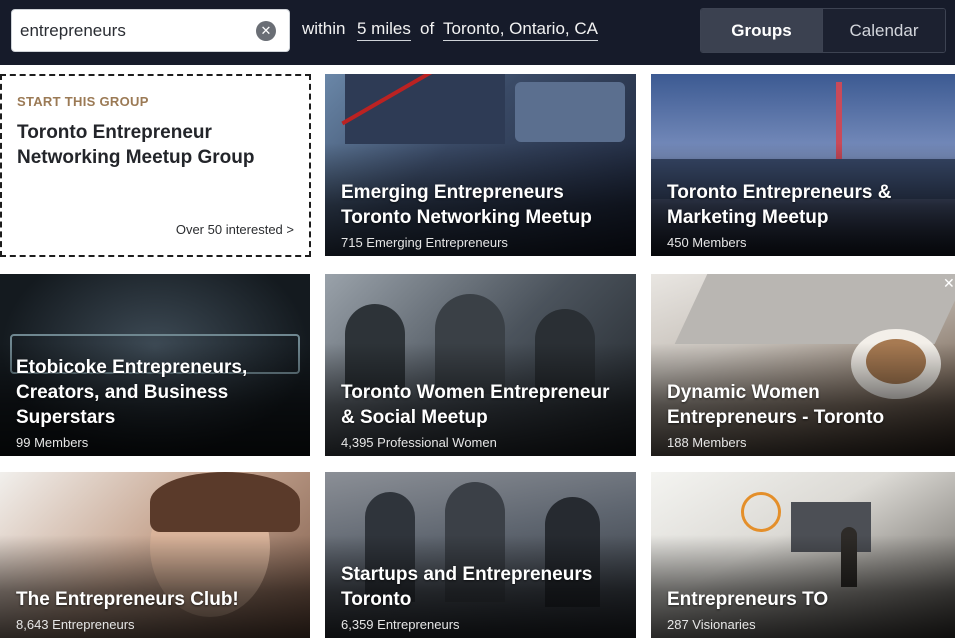  What do you see at coordinates (805, 599) in the screenshot?
I see `group-title: Entrepreneurs TO` at bounding box center [805, 599].